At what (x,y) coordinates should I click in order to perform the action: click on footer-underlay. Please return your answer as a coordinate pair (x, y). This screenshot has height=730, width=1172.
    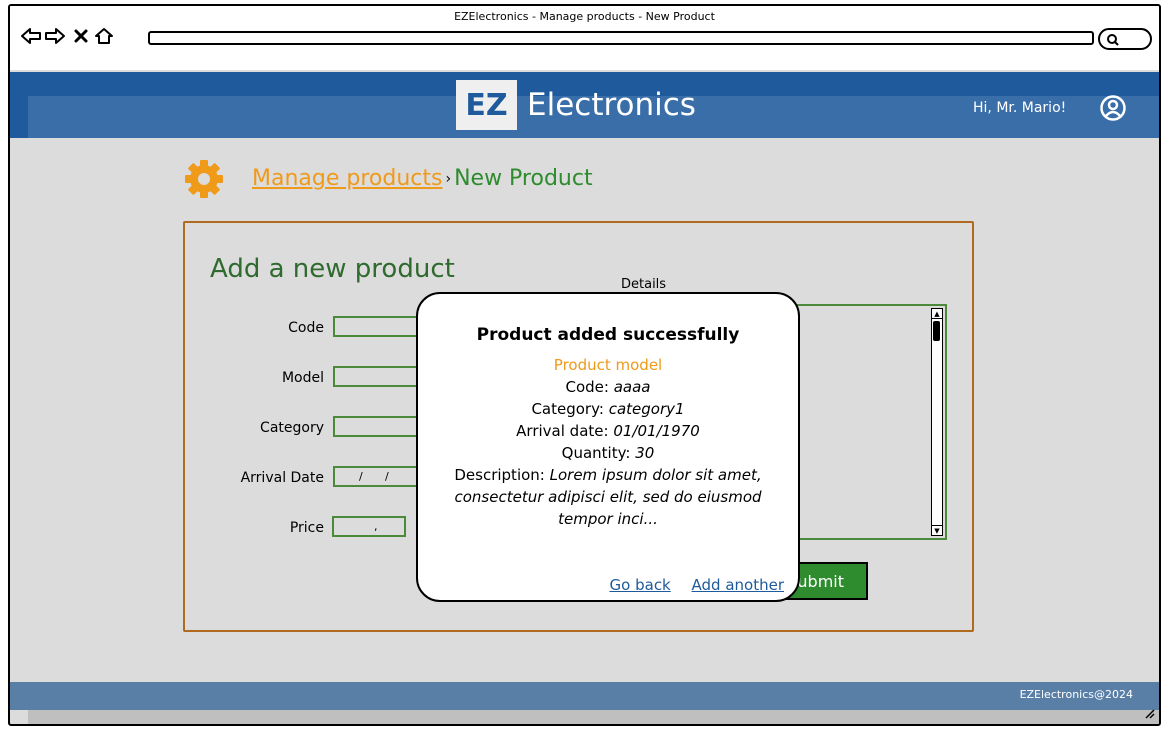
    Looking at the image, I should click on (593, 717).